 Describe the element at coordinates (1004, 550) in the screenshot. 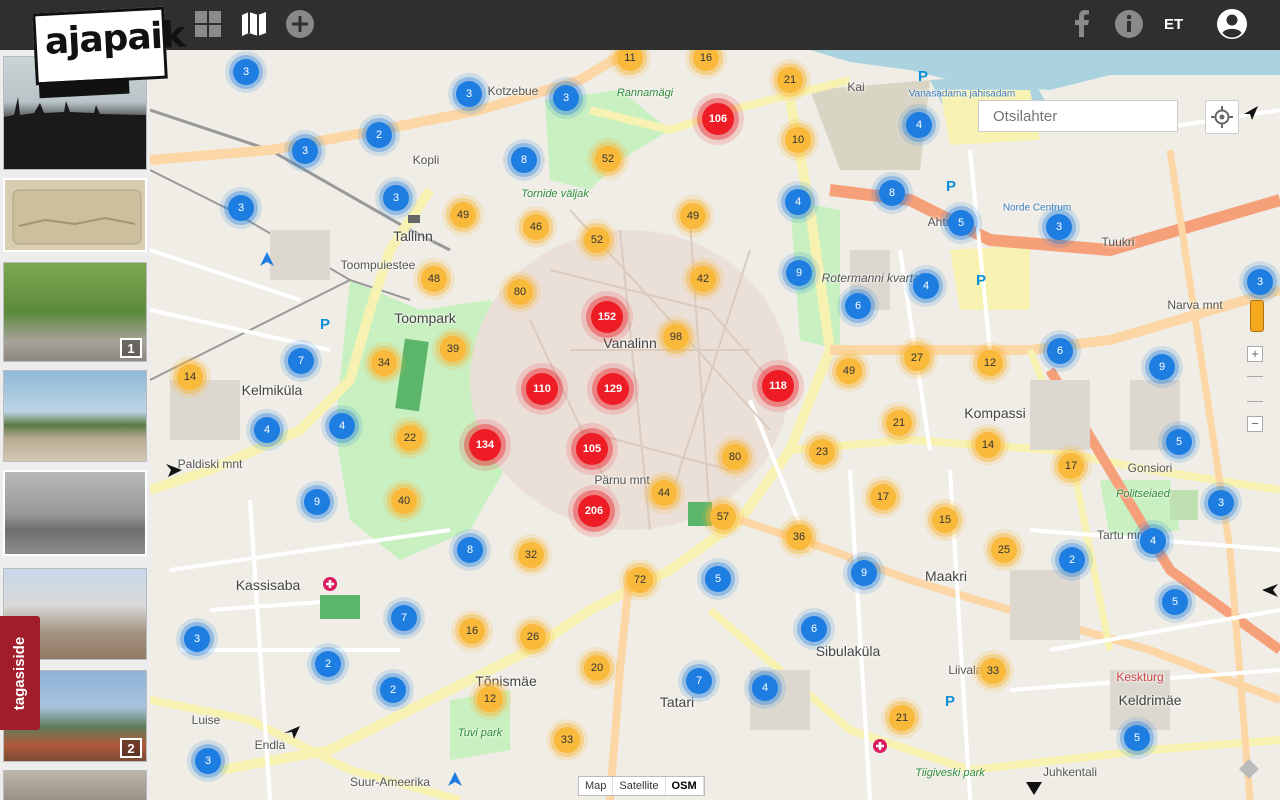

I see `photo-cluster-marker: 25` at that location.